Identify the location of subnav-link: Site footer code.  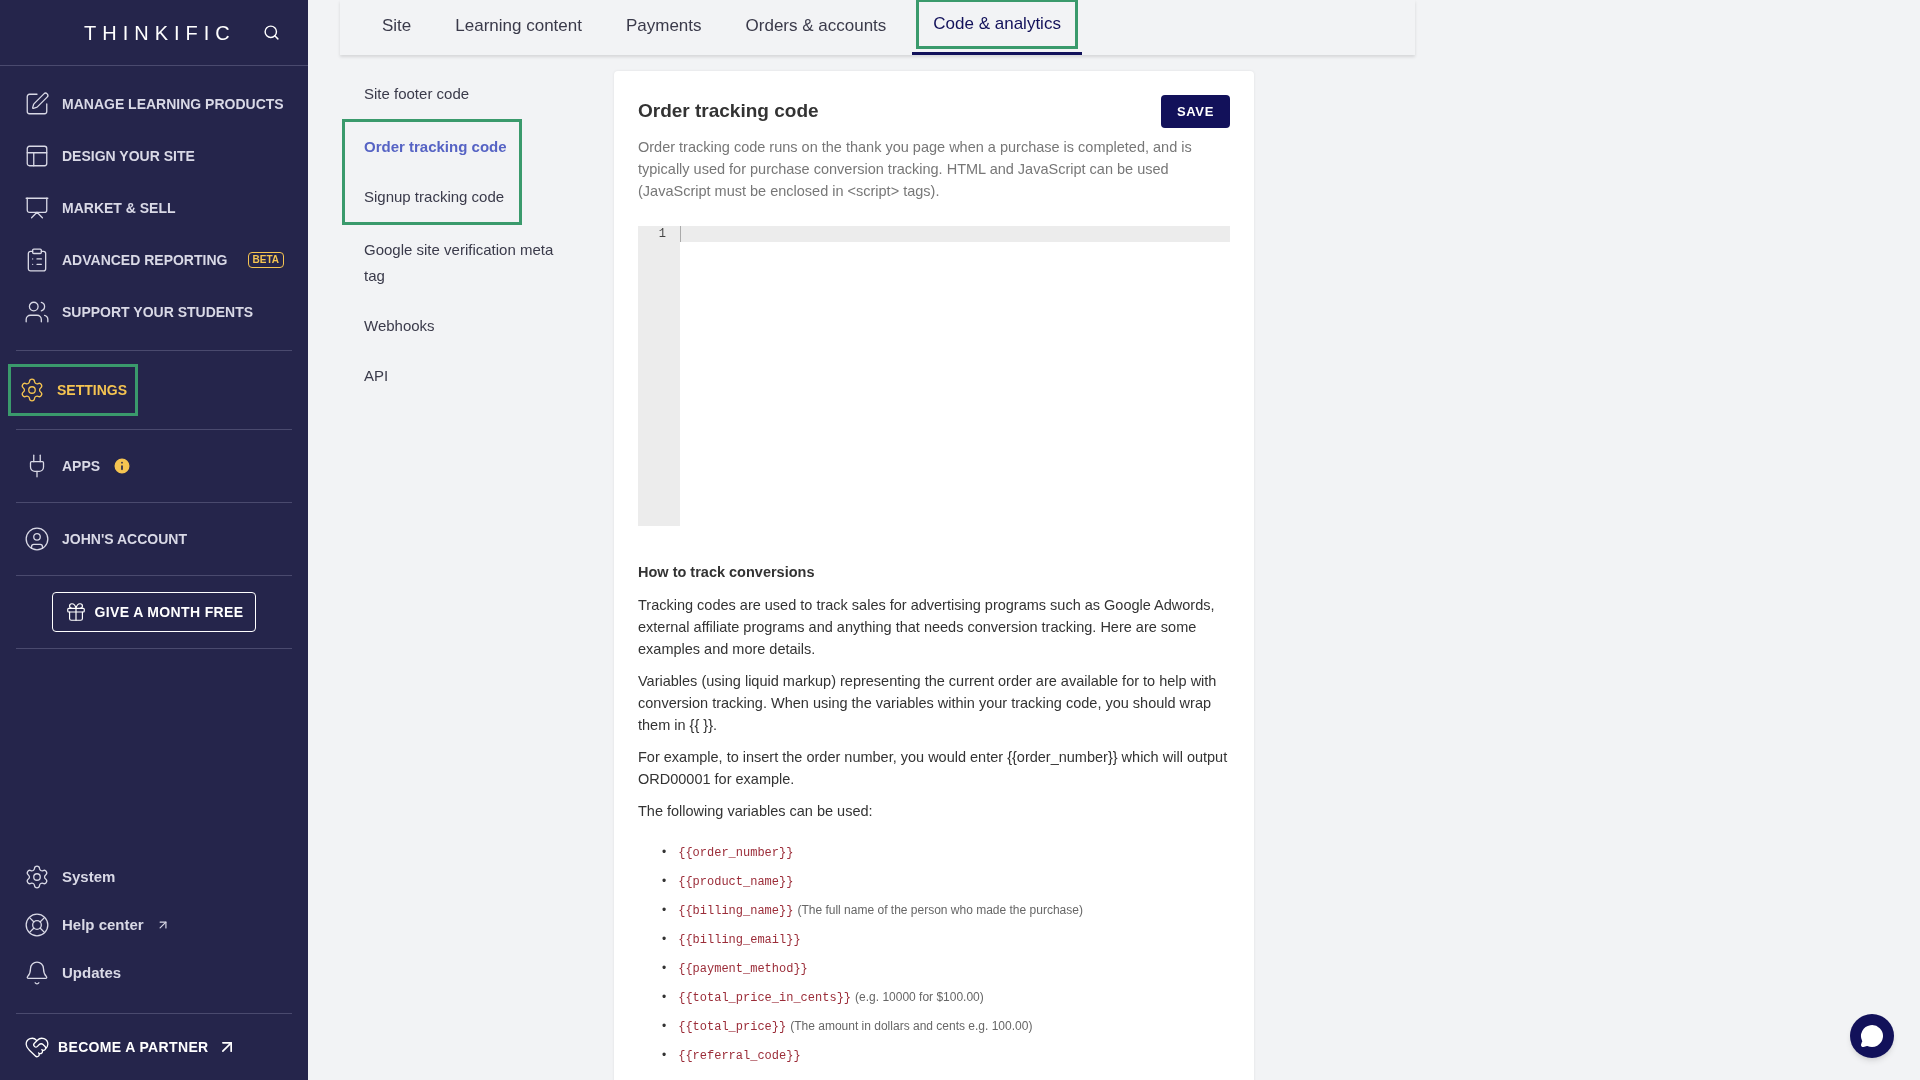
(465, 94).